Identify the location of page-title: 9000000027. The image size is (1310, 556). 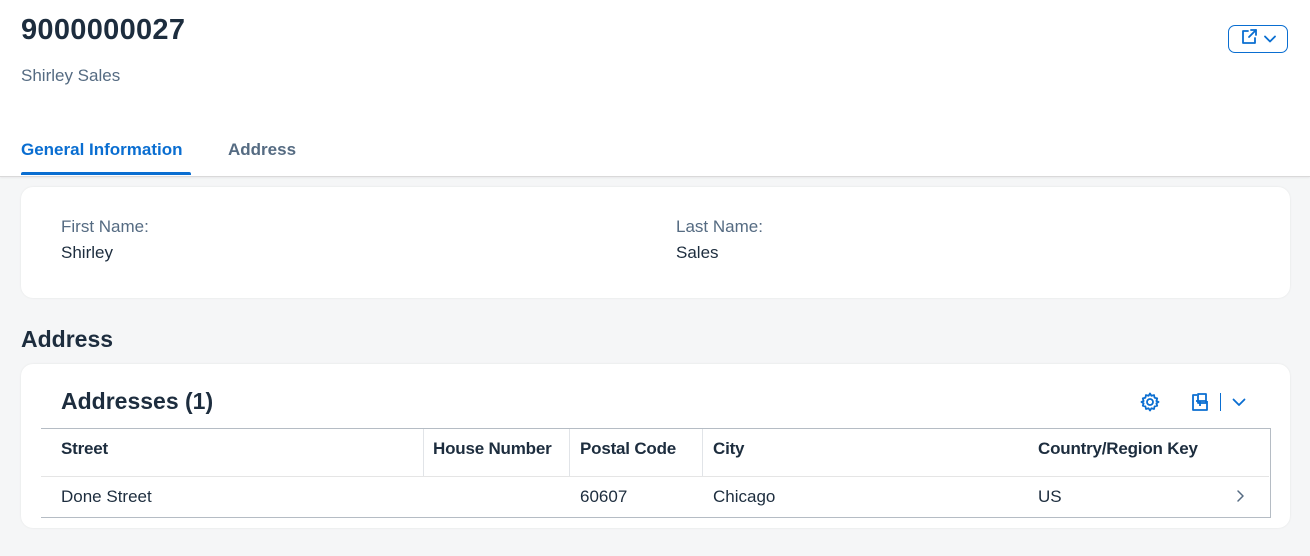
(103, 30).